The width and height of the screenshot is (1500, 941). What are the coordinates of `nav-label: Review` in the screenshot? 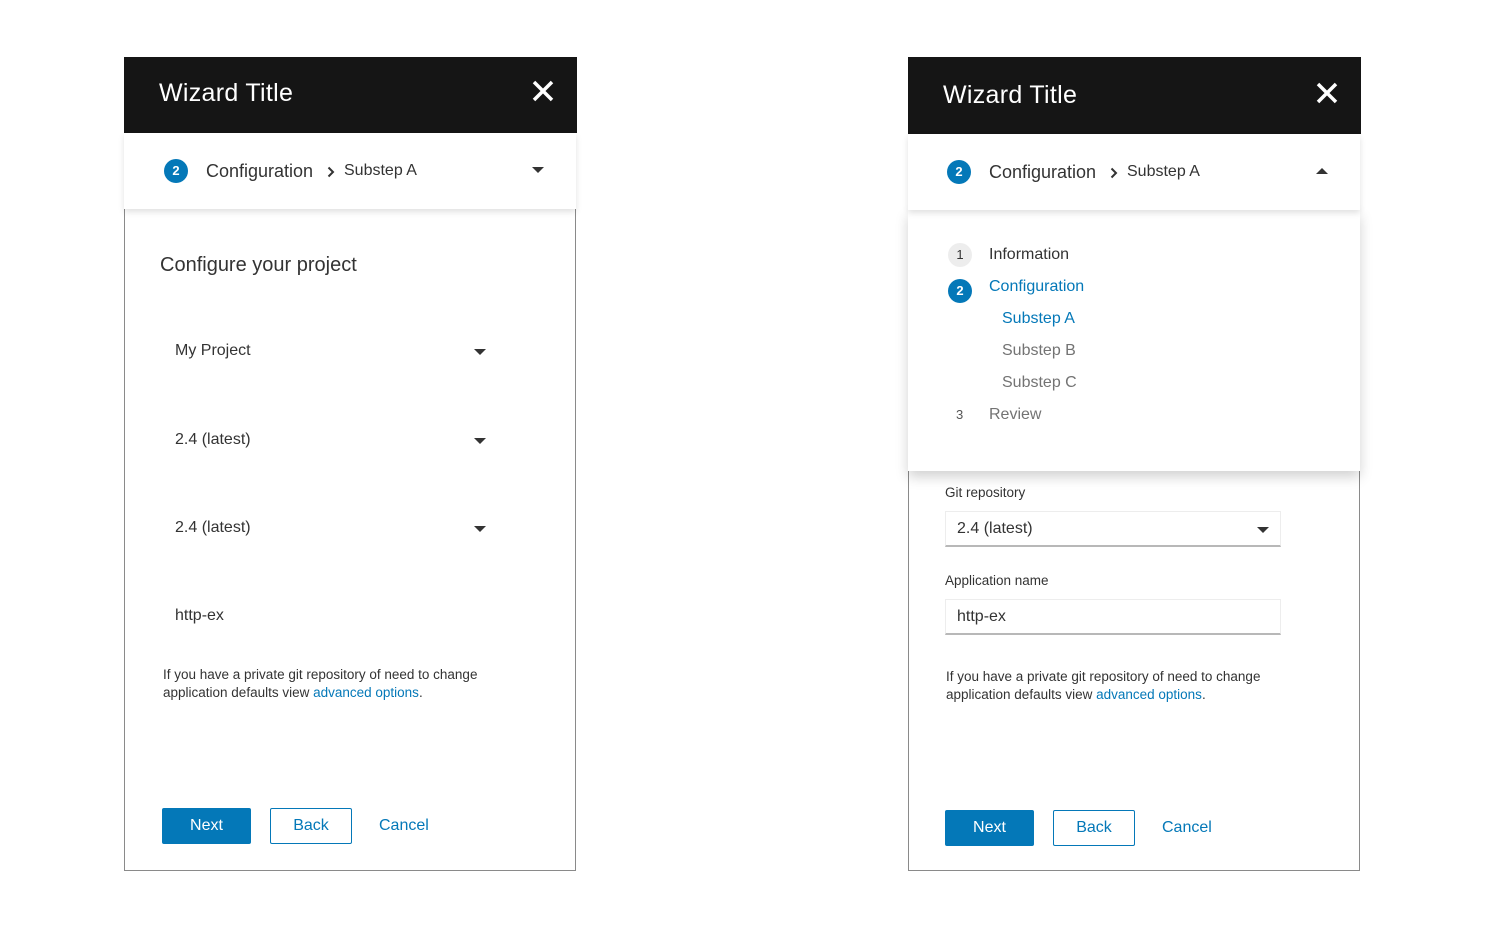 It's located at (1015, 414).